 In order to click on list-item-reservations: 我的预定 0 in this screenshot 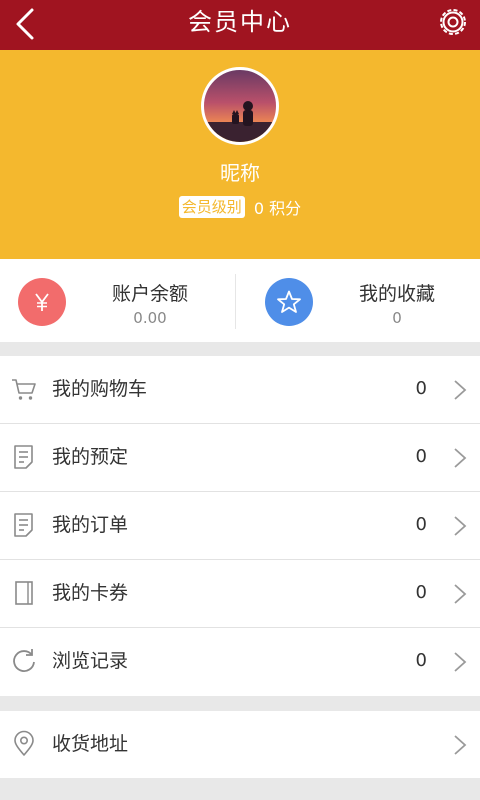, I will do `click(240, 458)`.